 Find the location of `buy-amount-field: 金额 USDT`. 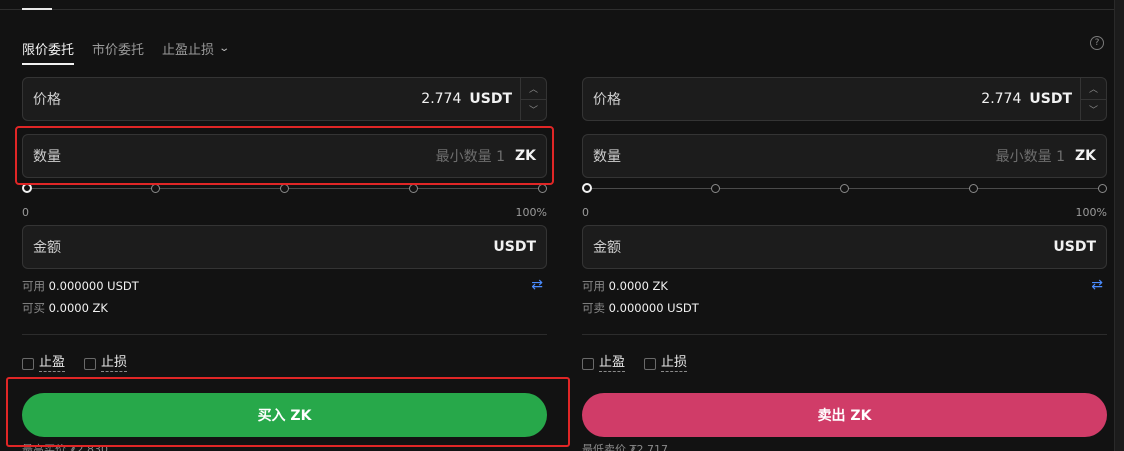

buy-amount-field: 金额 USDT is located at coordinates (284, 247).